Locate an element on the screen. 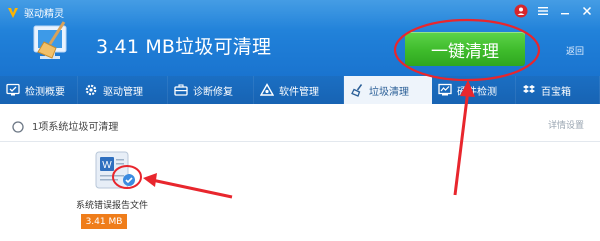 This screenshot has height=241, width=600. status-circle-icon is located at coordinates (18, 125).